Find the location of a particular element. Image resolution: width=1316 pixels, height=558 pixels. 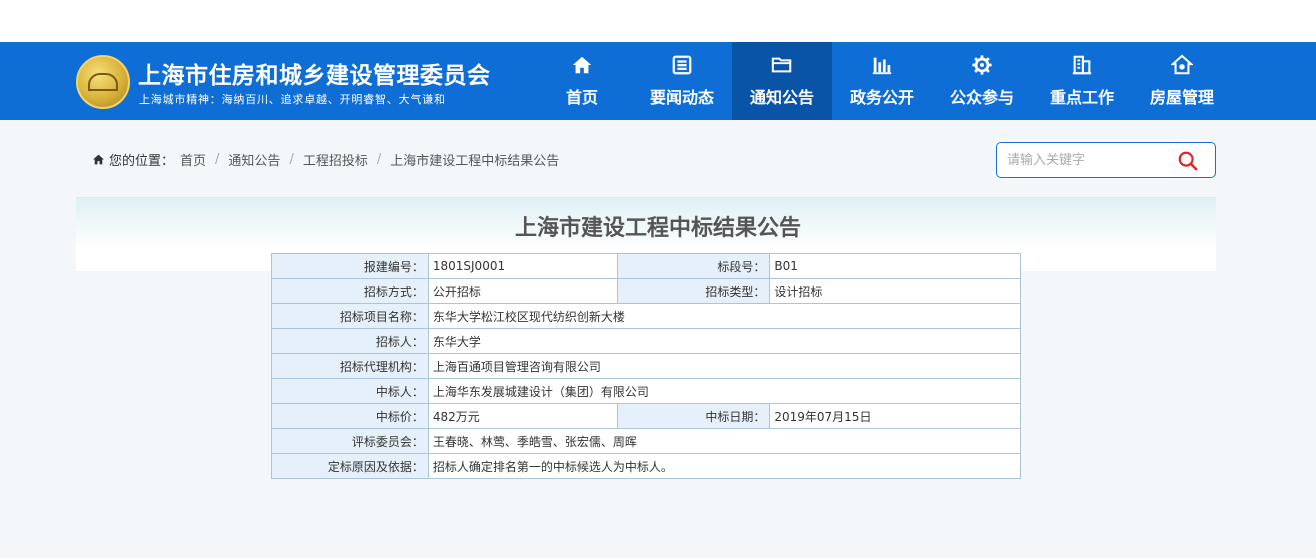

nav-label: 通知公告 is located at coordinates (781, 97).